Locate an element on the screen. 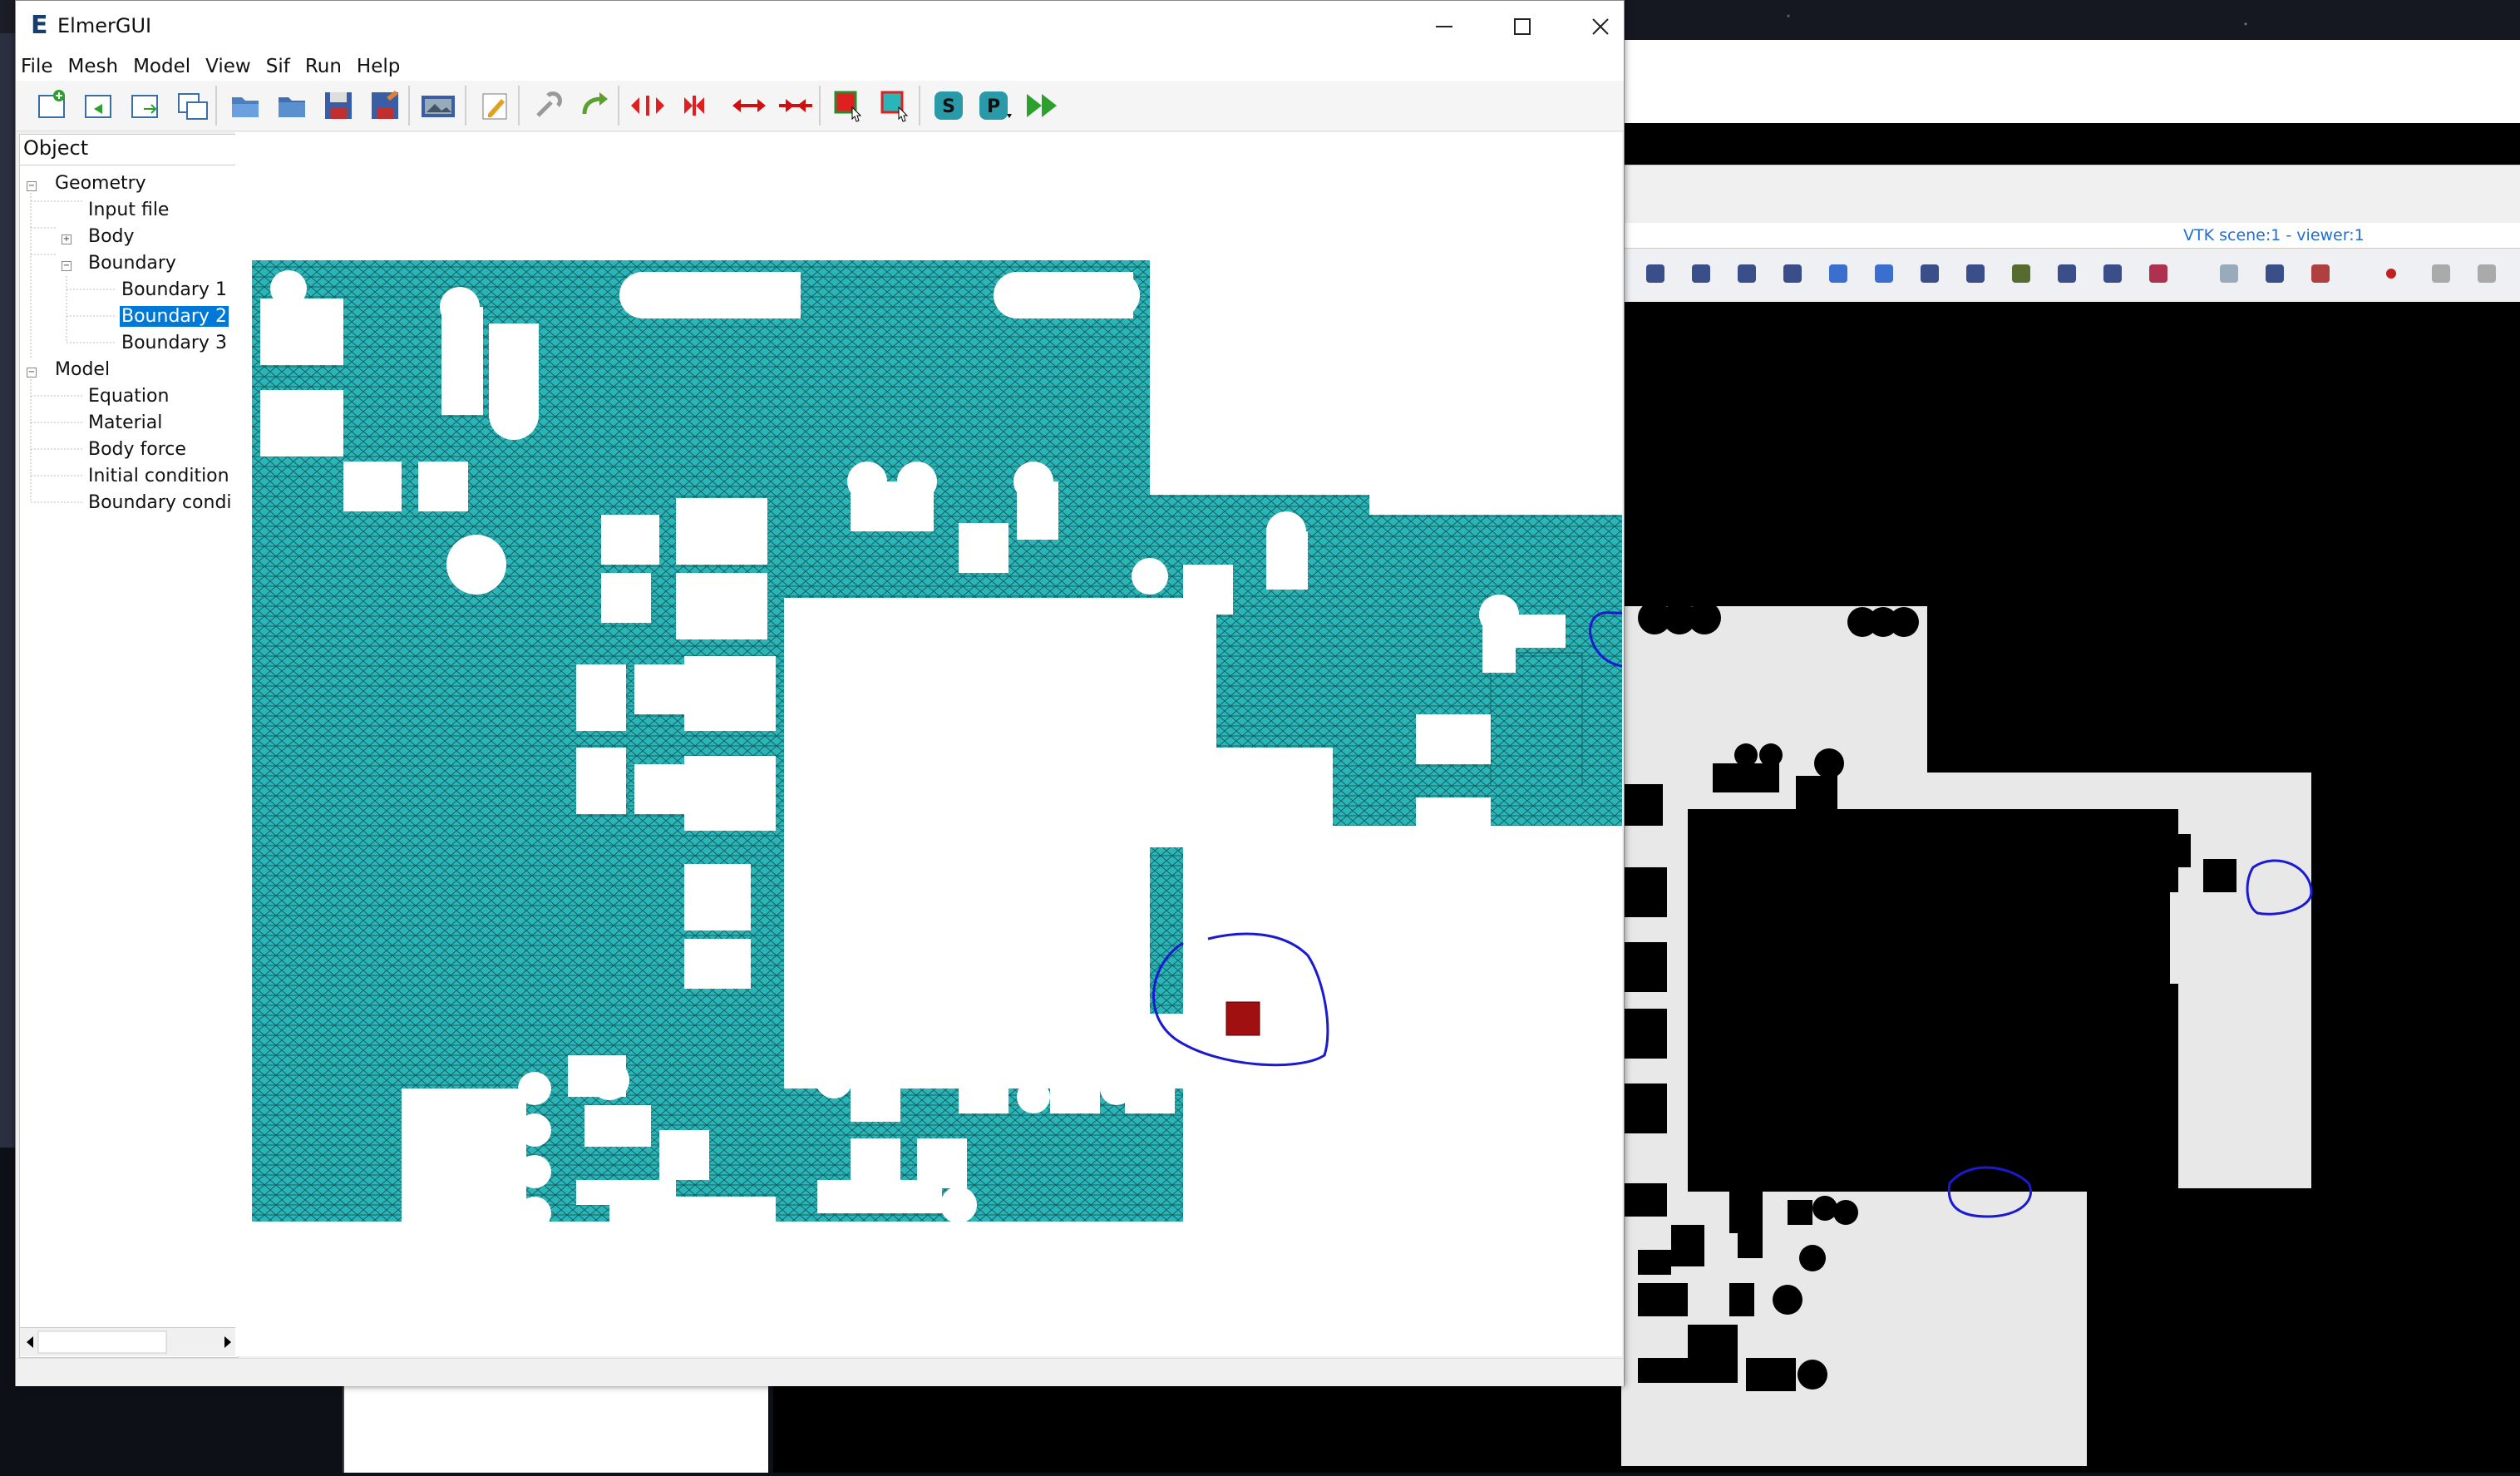 This screenshot has width=2520, height=1476. vtk-view-toolbar is located at coordinates (2070, 275).